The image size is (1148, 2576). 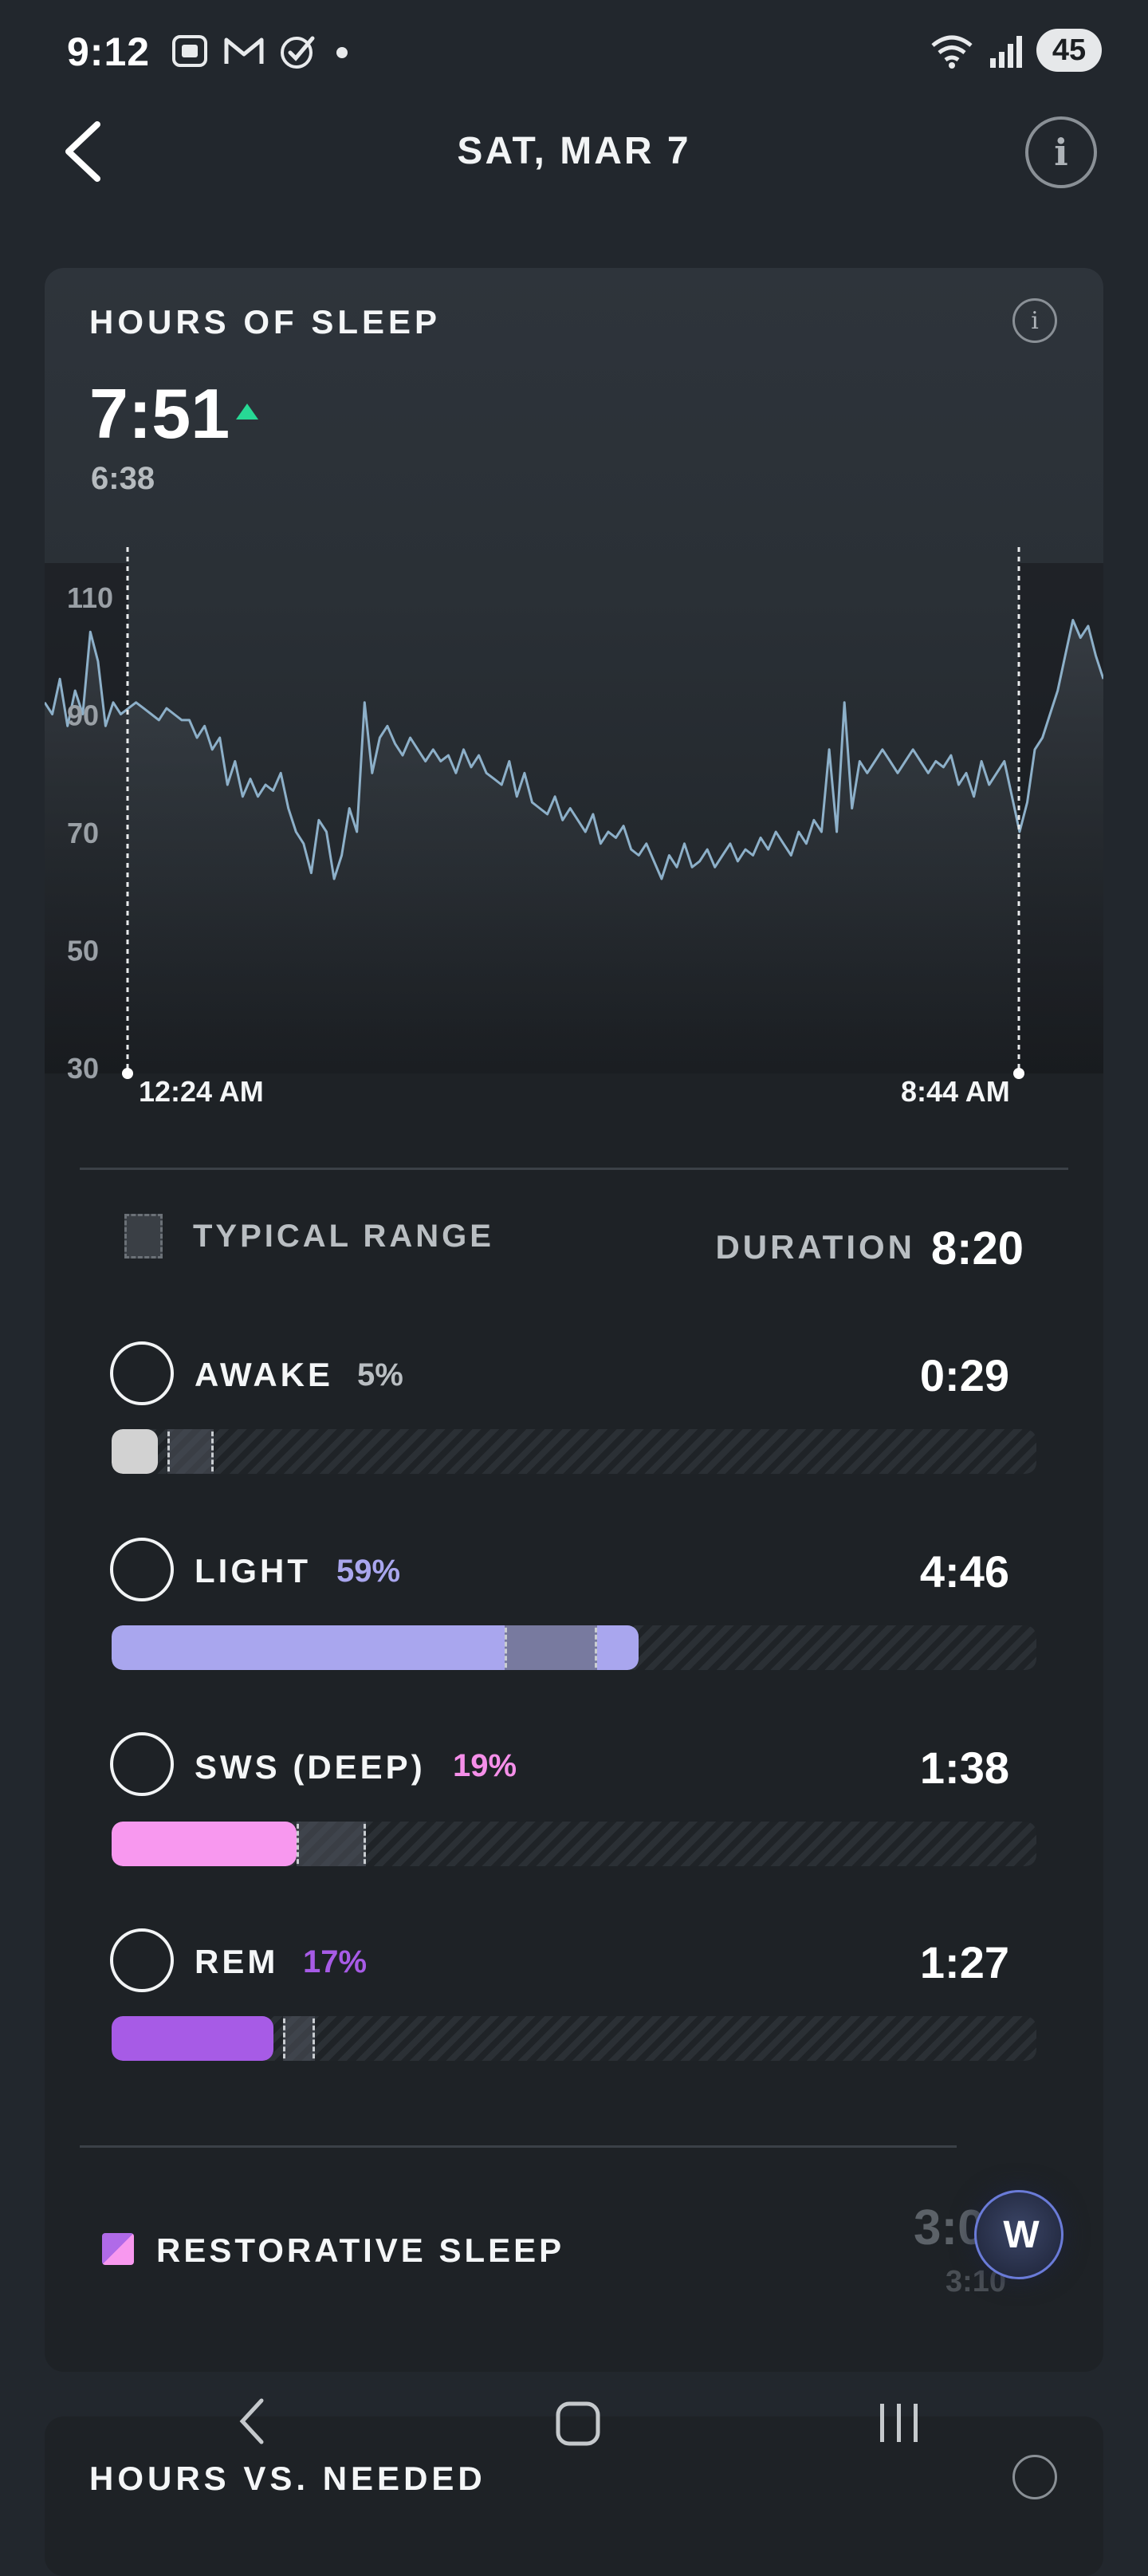 I want to click on next-card-title: HOURS VS. NEEDED, so click(x=287, y=2478).